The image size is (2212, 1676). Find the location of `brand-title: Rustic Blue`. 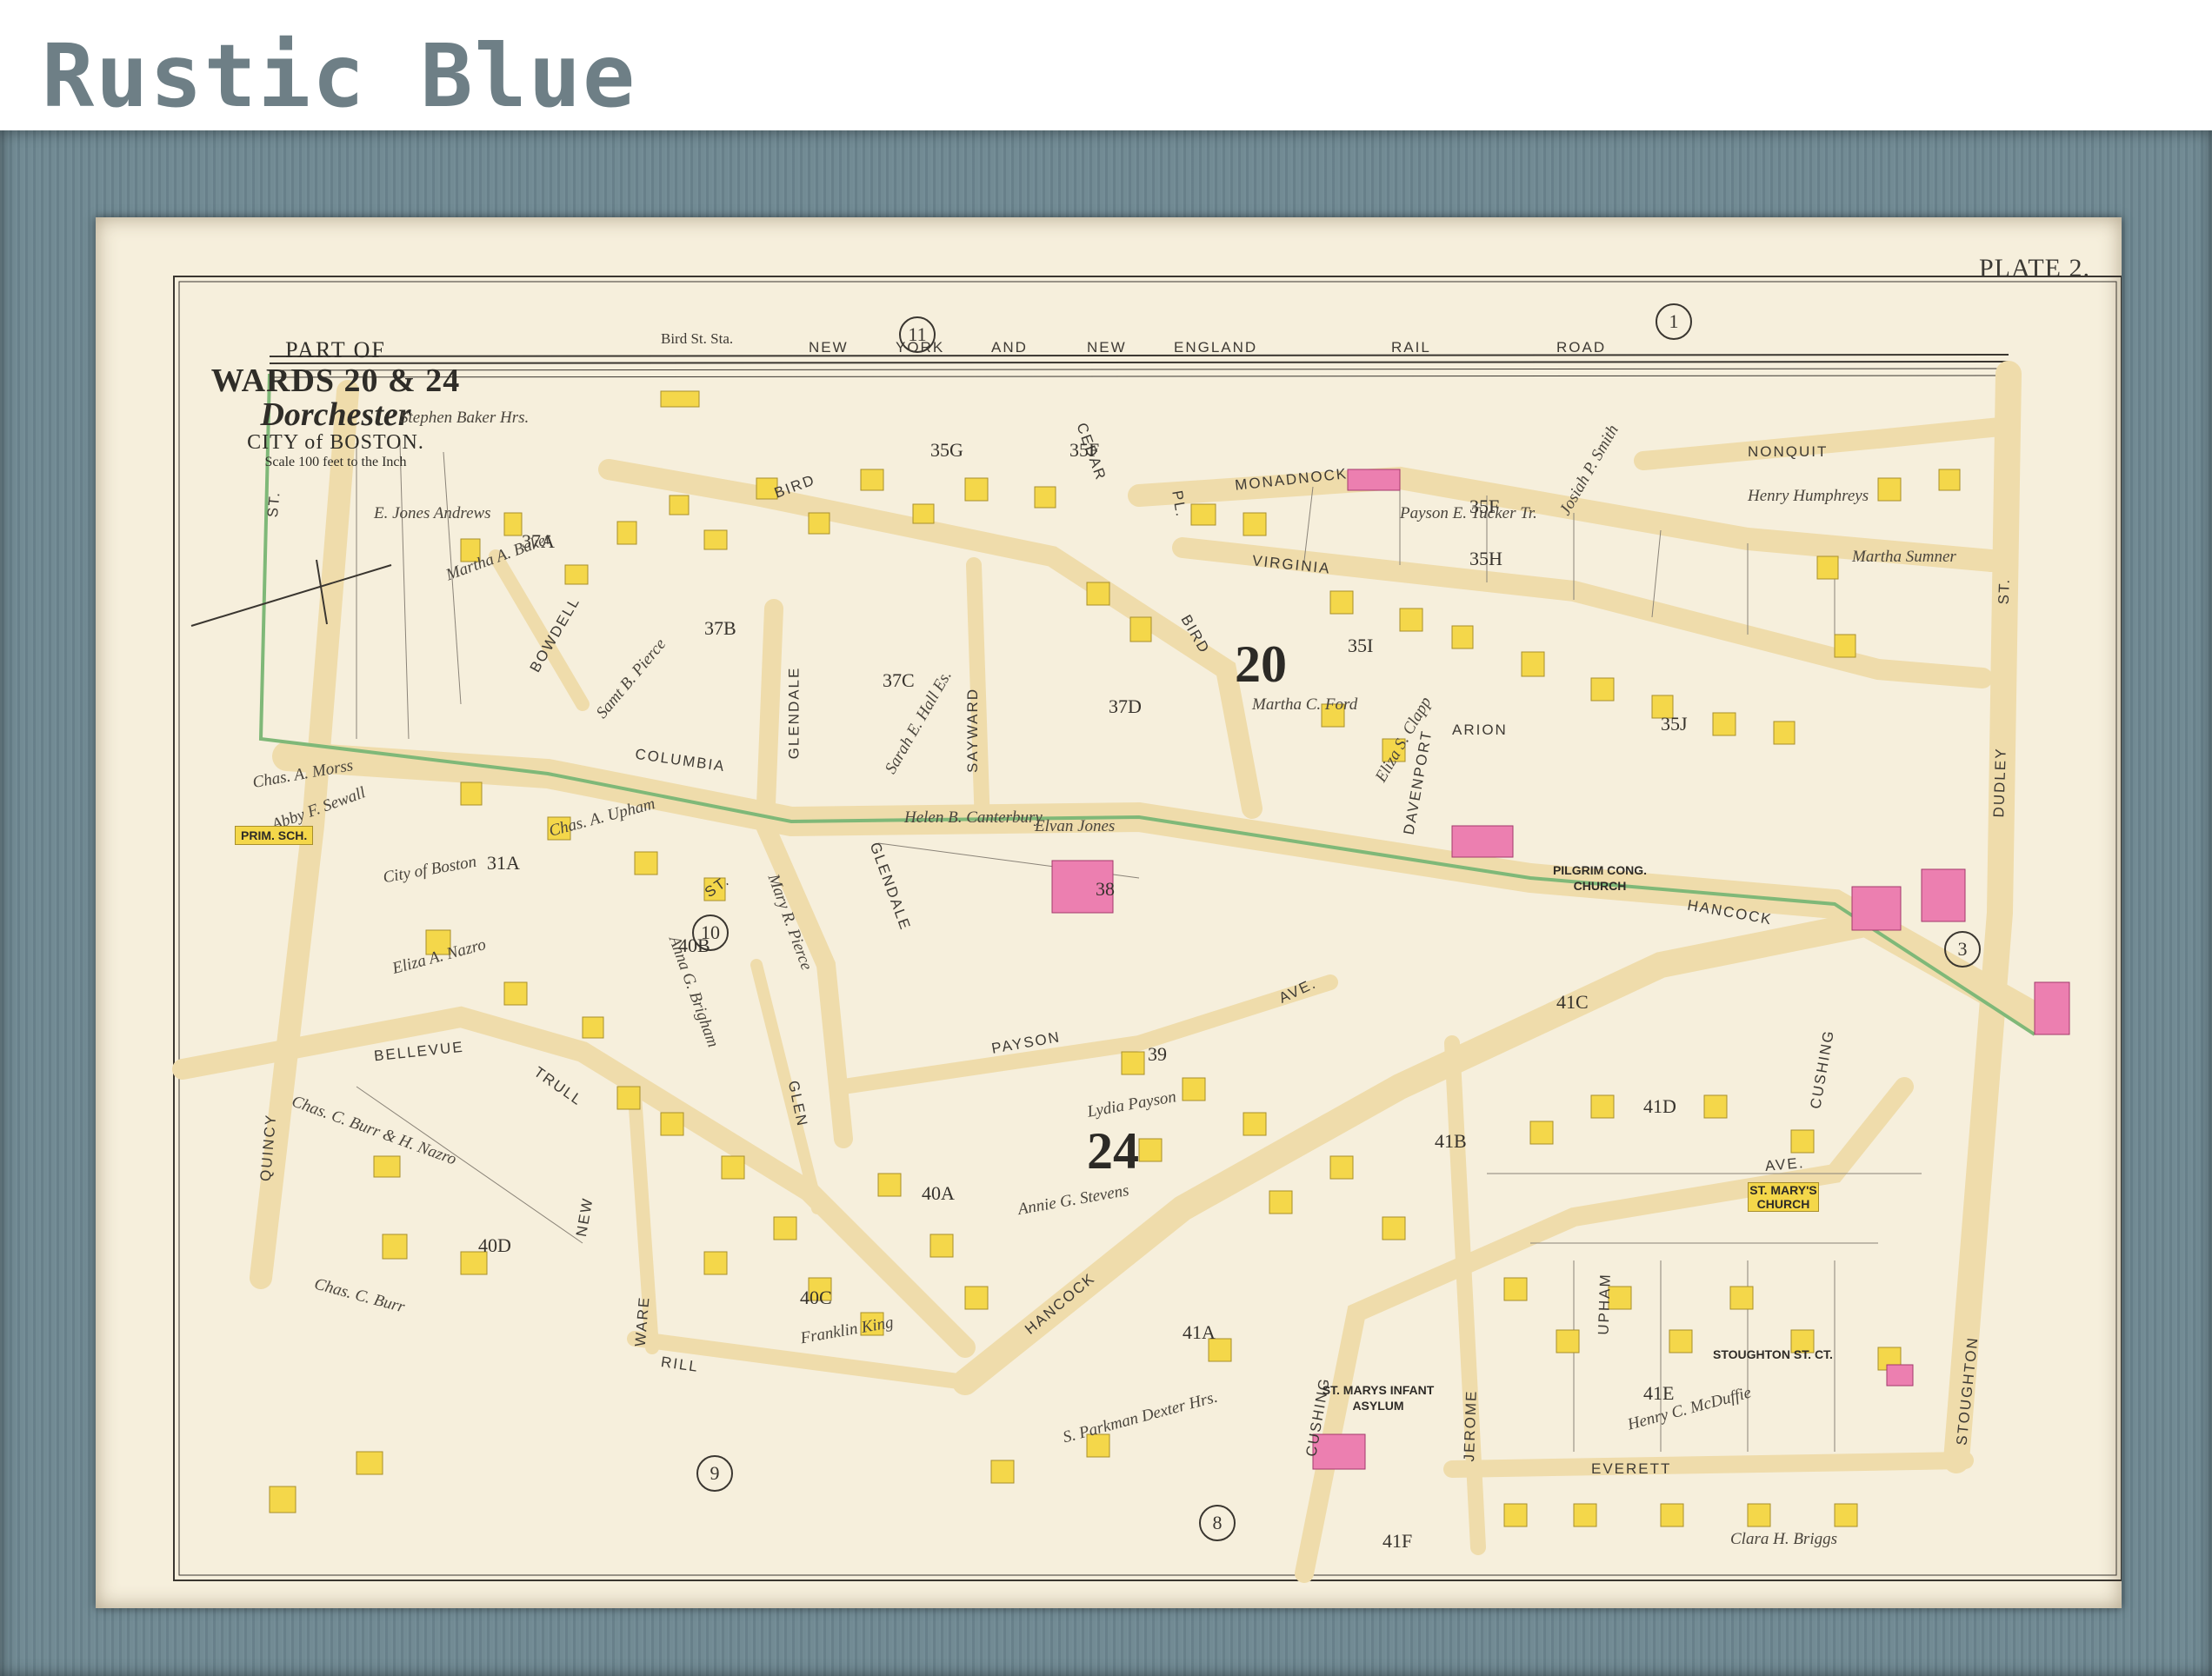

brand-title: Rustic Blue is located at coordinates (339, 76).